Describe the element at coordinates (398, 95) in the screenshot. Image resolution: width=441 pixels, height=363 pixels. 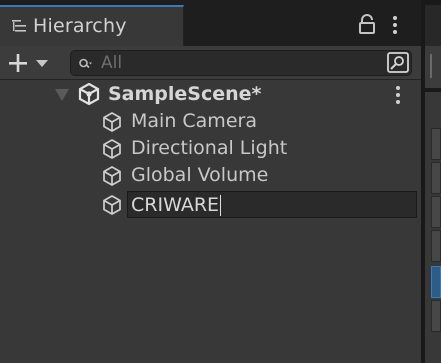
I see `scene-menu-icon` at that location.